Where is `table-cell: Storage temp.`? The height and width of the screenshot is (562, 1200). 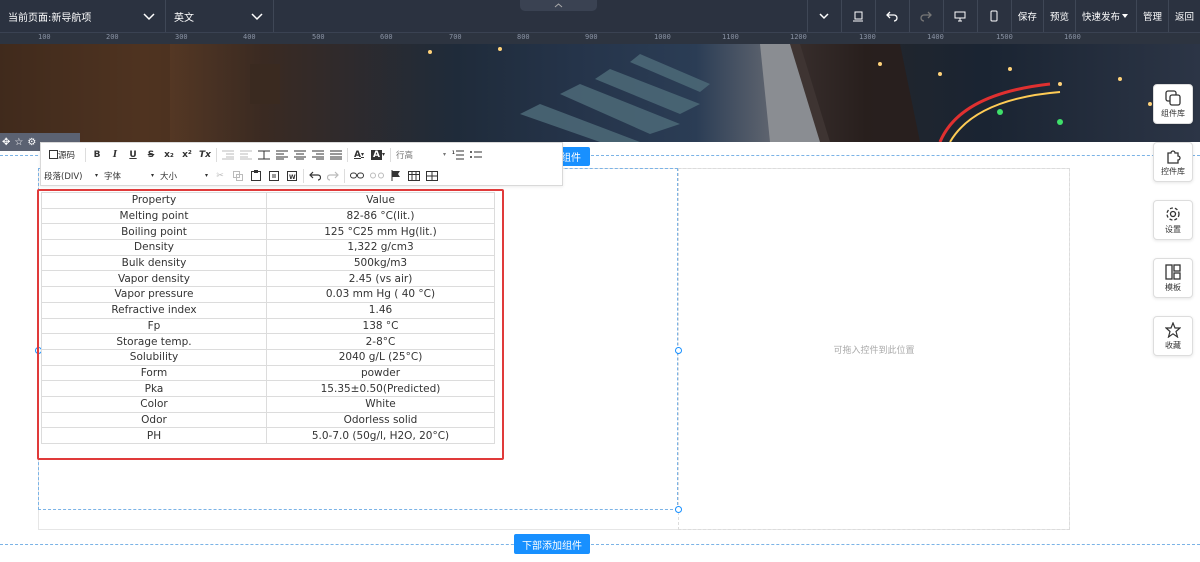 table-cell: Storage temp. is located at coordinates (154, 341).